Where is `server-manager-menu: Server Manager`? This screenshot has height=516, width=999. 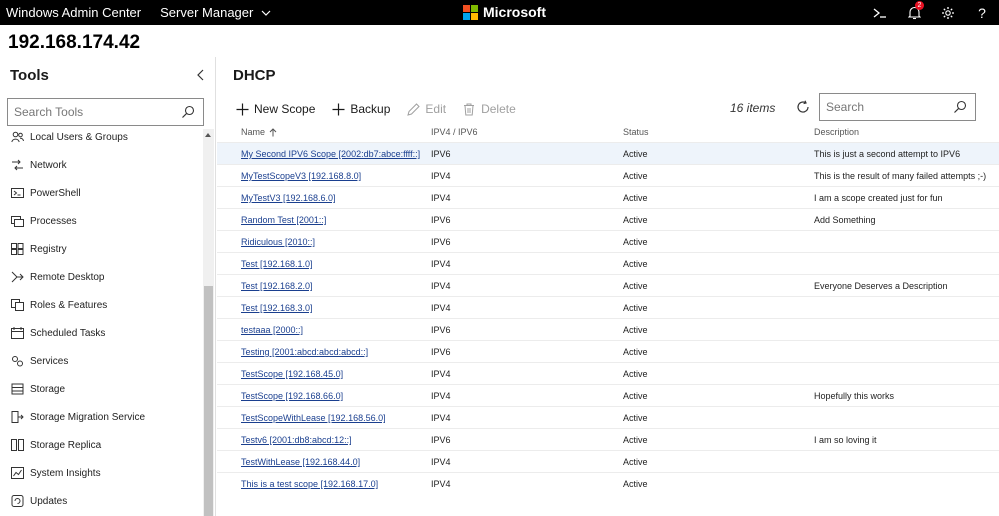
server-manager-menu: Server Manager is located at coordinates (215, 12).